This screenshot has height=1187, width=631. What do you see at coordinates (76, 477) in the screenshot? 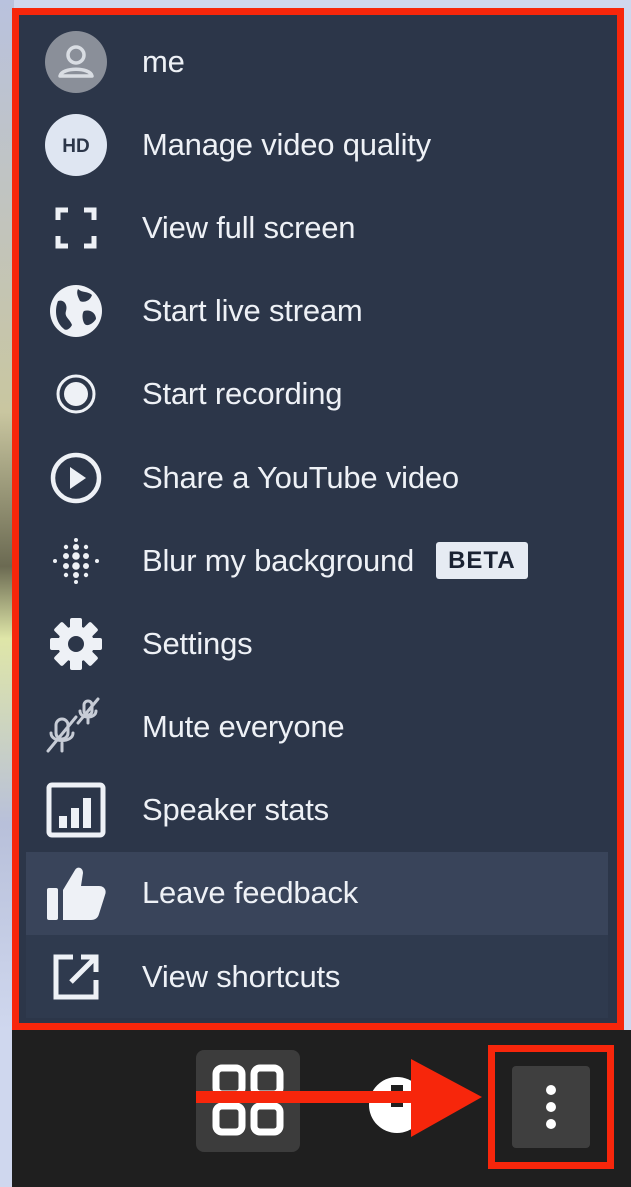
I see `play-circle-icon` at bounding box center [76, 477].